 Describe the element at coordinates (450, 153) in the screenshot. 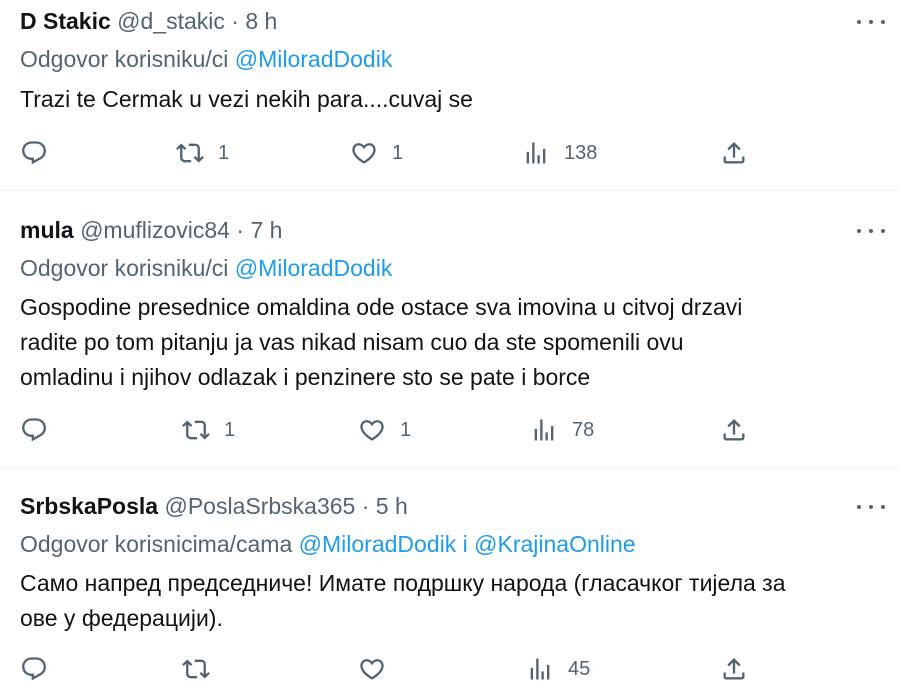

I see `action-bar: 1 1 138` at that location.